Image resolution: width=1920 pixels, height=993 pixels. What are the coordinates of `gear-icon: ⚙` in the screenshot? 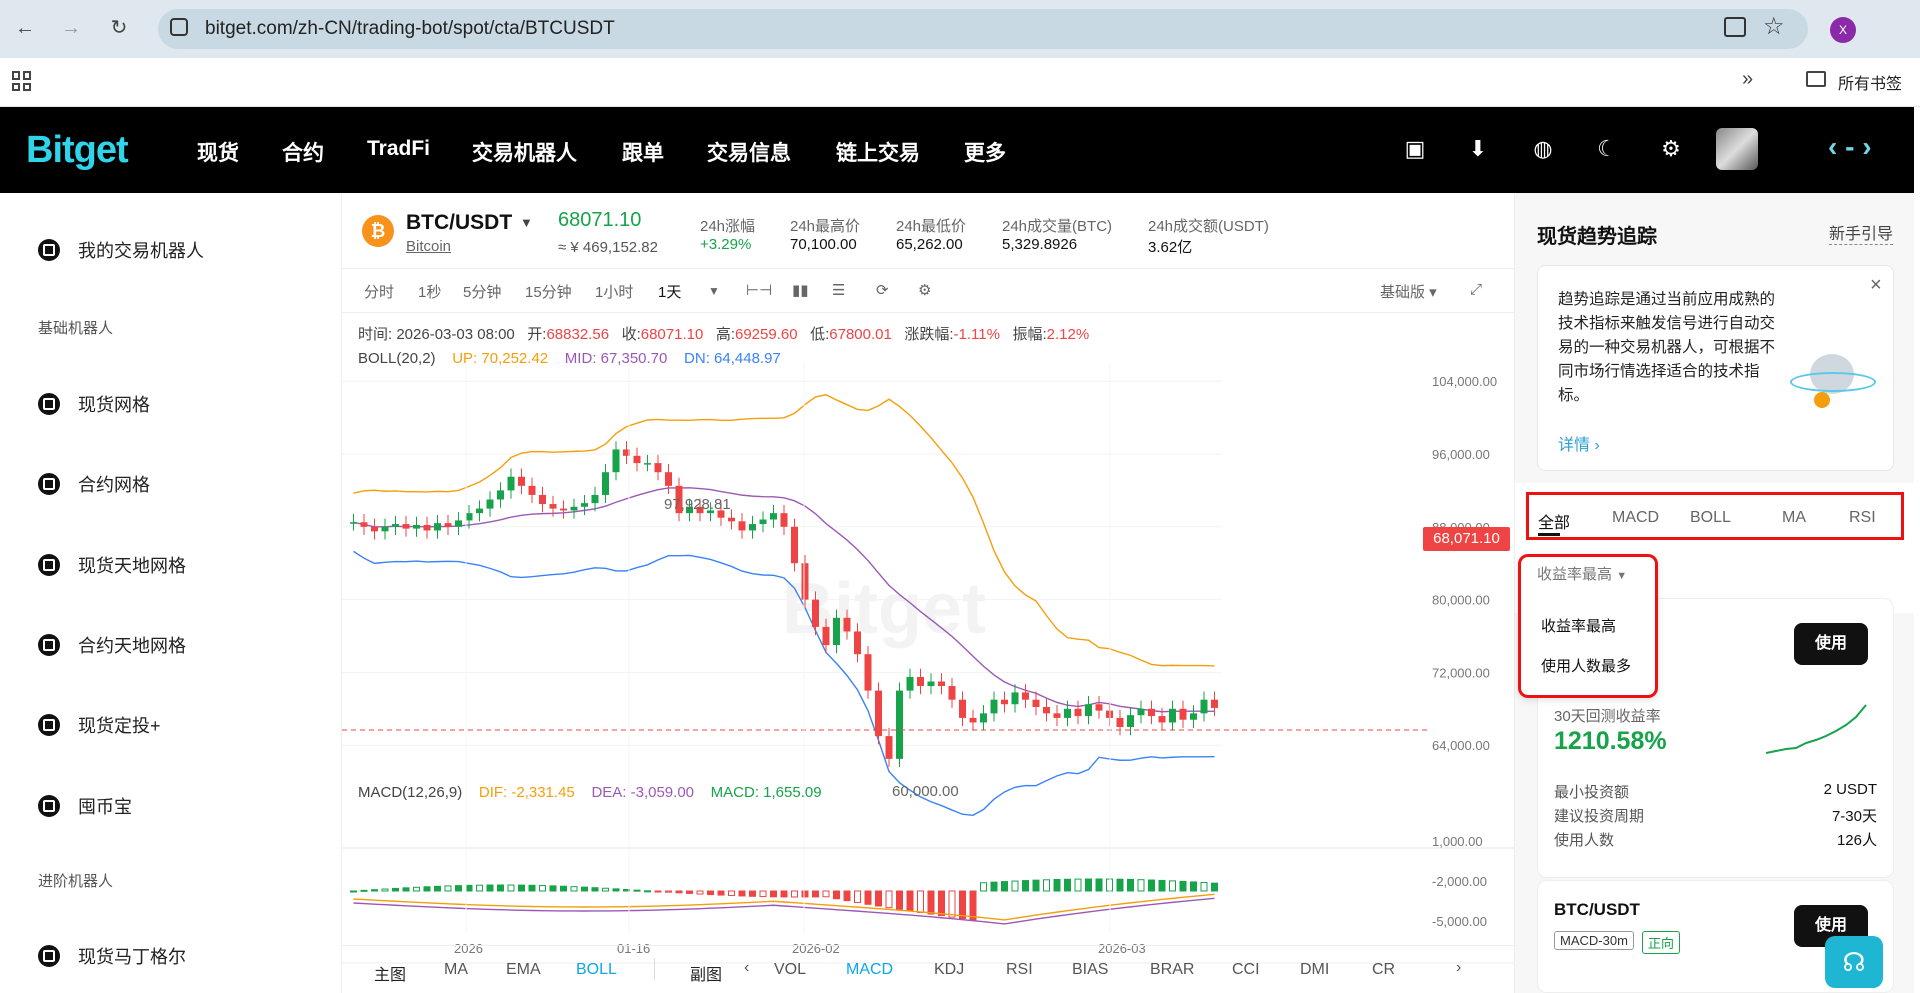 It's located at (1671, 149).